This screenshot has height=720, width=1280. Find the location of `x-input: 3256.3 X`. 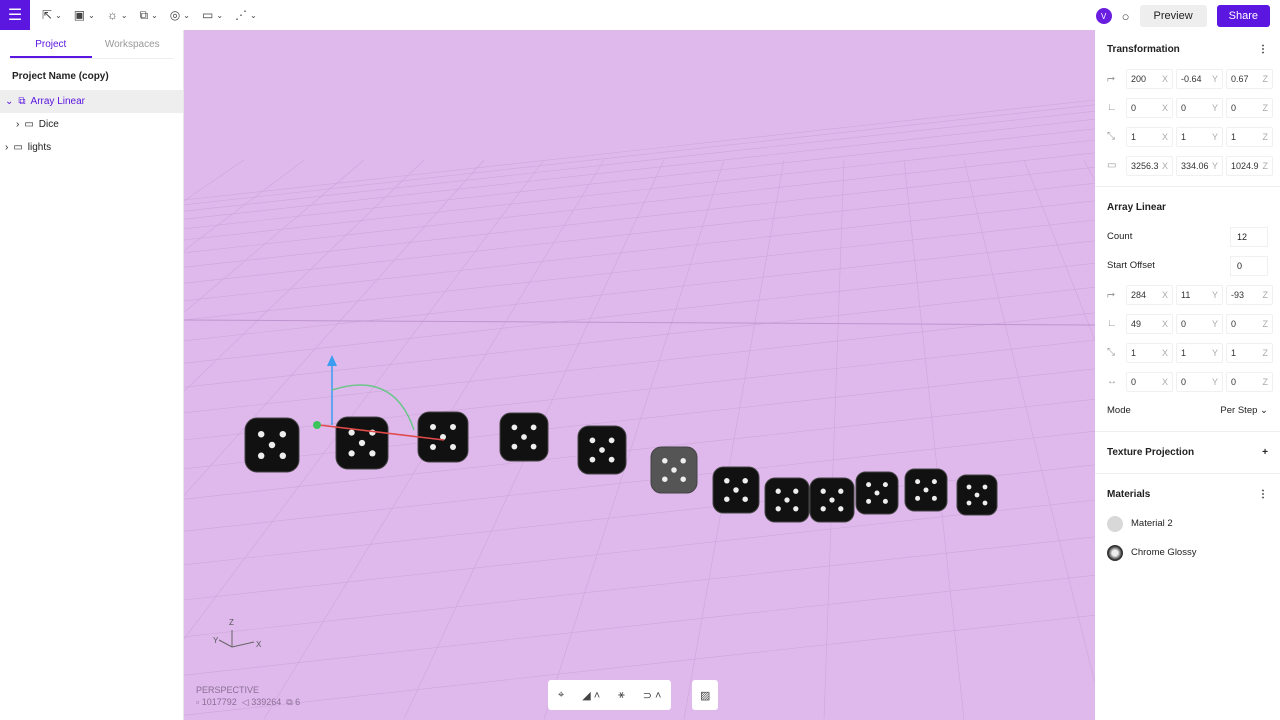

x-input: 3256.3 X is located at coordinates (1149, 165).